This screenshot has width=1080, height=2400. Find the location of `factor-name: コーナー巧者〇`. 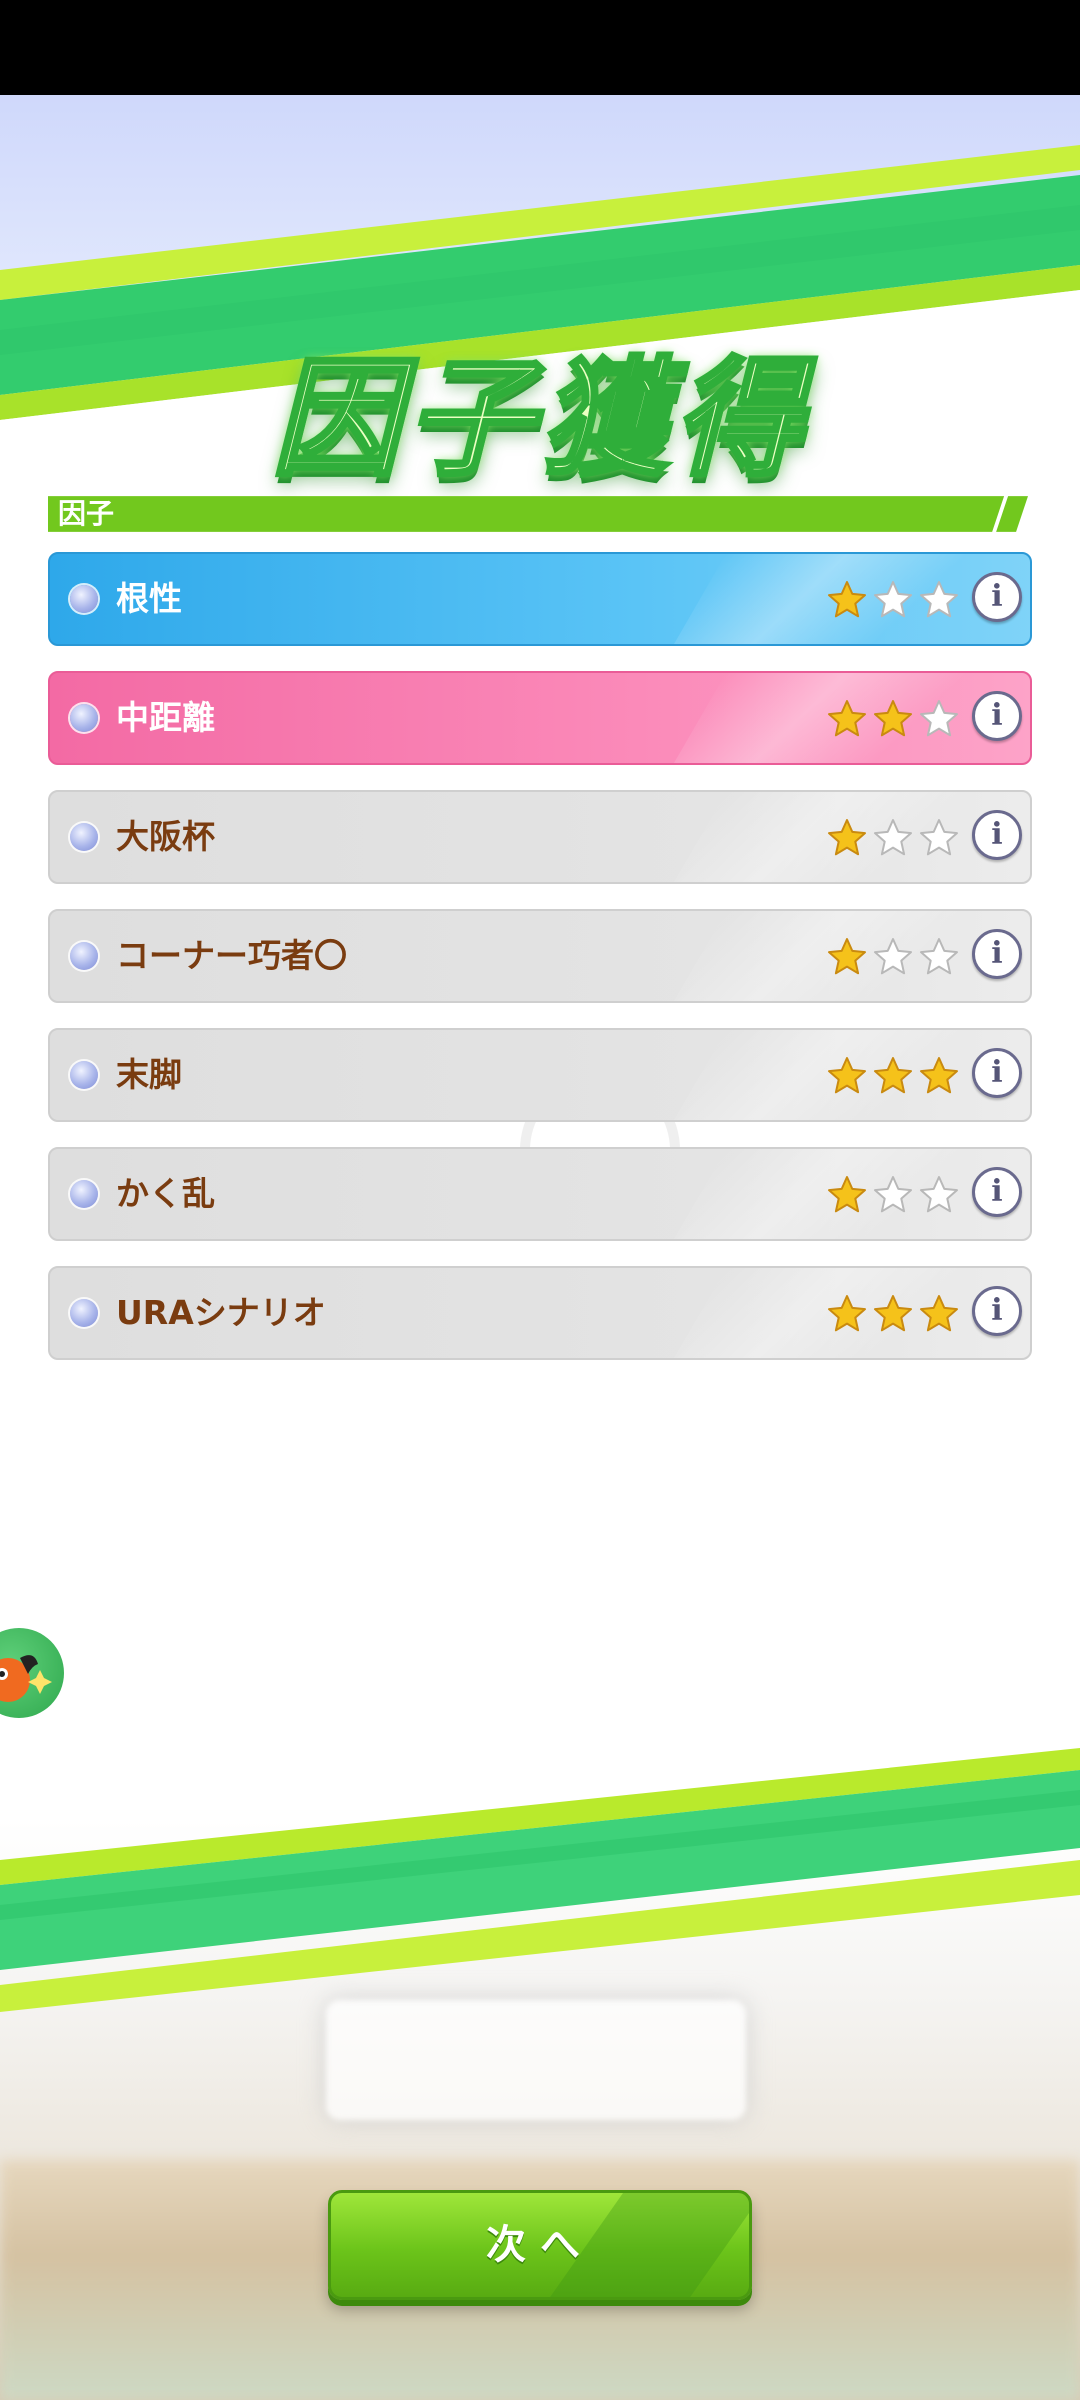

factor-name: コーナー巧者〇 is located at coordinates (231, 955).